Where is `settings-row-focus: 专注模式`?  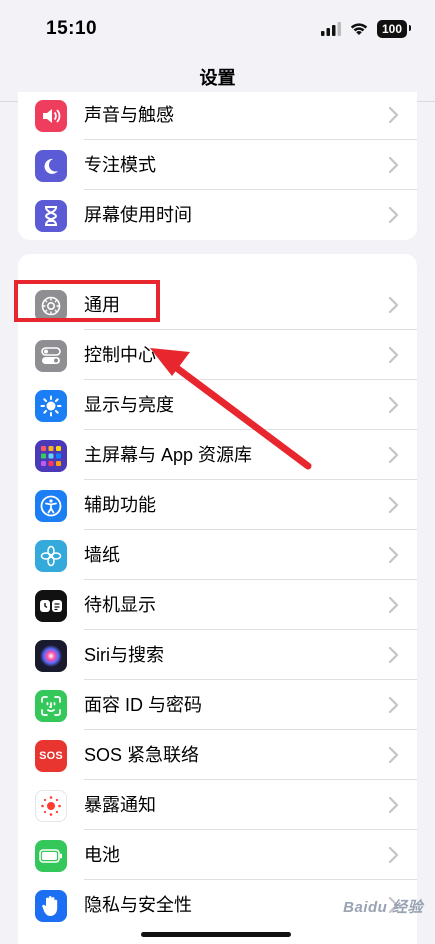
settings-row-focus: 专注模式 is located at coordinates (217, 165).